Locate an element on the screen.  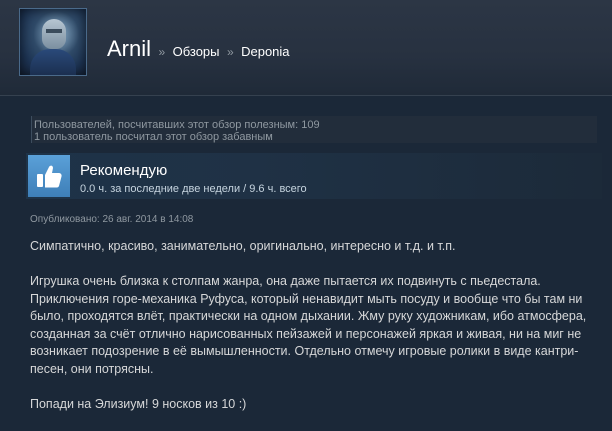
avatar is located at coordinates (53, 42).